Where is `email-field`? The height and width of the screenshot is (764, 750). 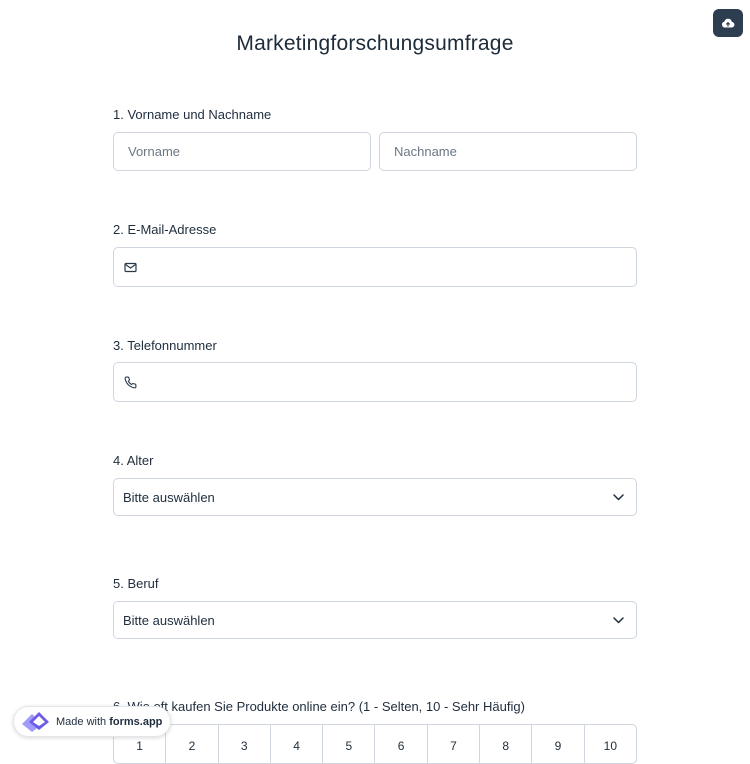 email-field is located at coordinates (375, 267).